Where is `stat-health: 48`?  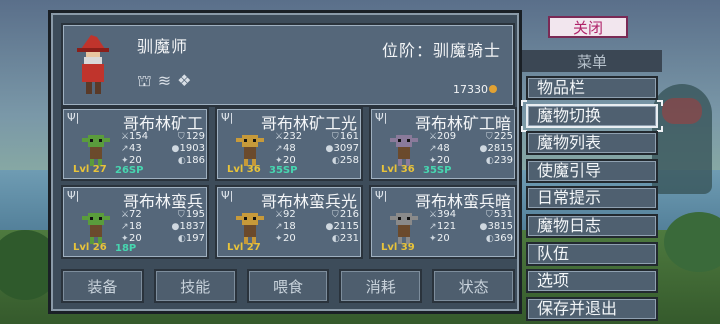
stat-health: 48 is located at coordinates (443, 148).